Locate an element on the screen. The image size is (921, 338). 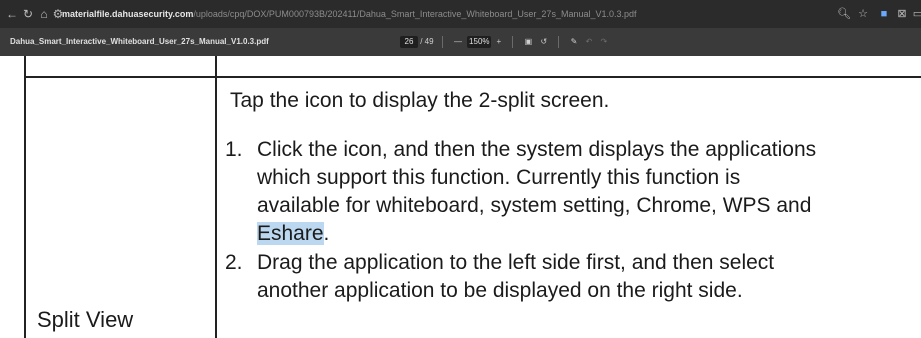
redo-icon: ↷ is located at coordinates (604, 42).